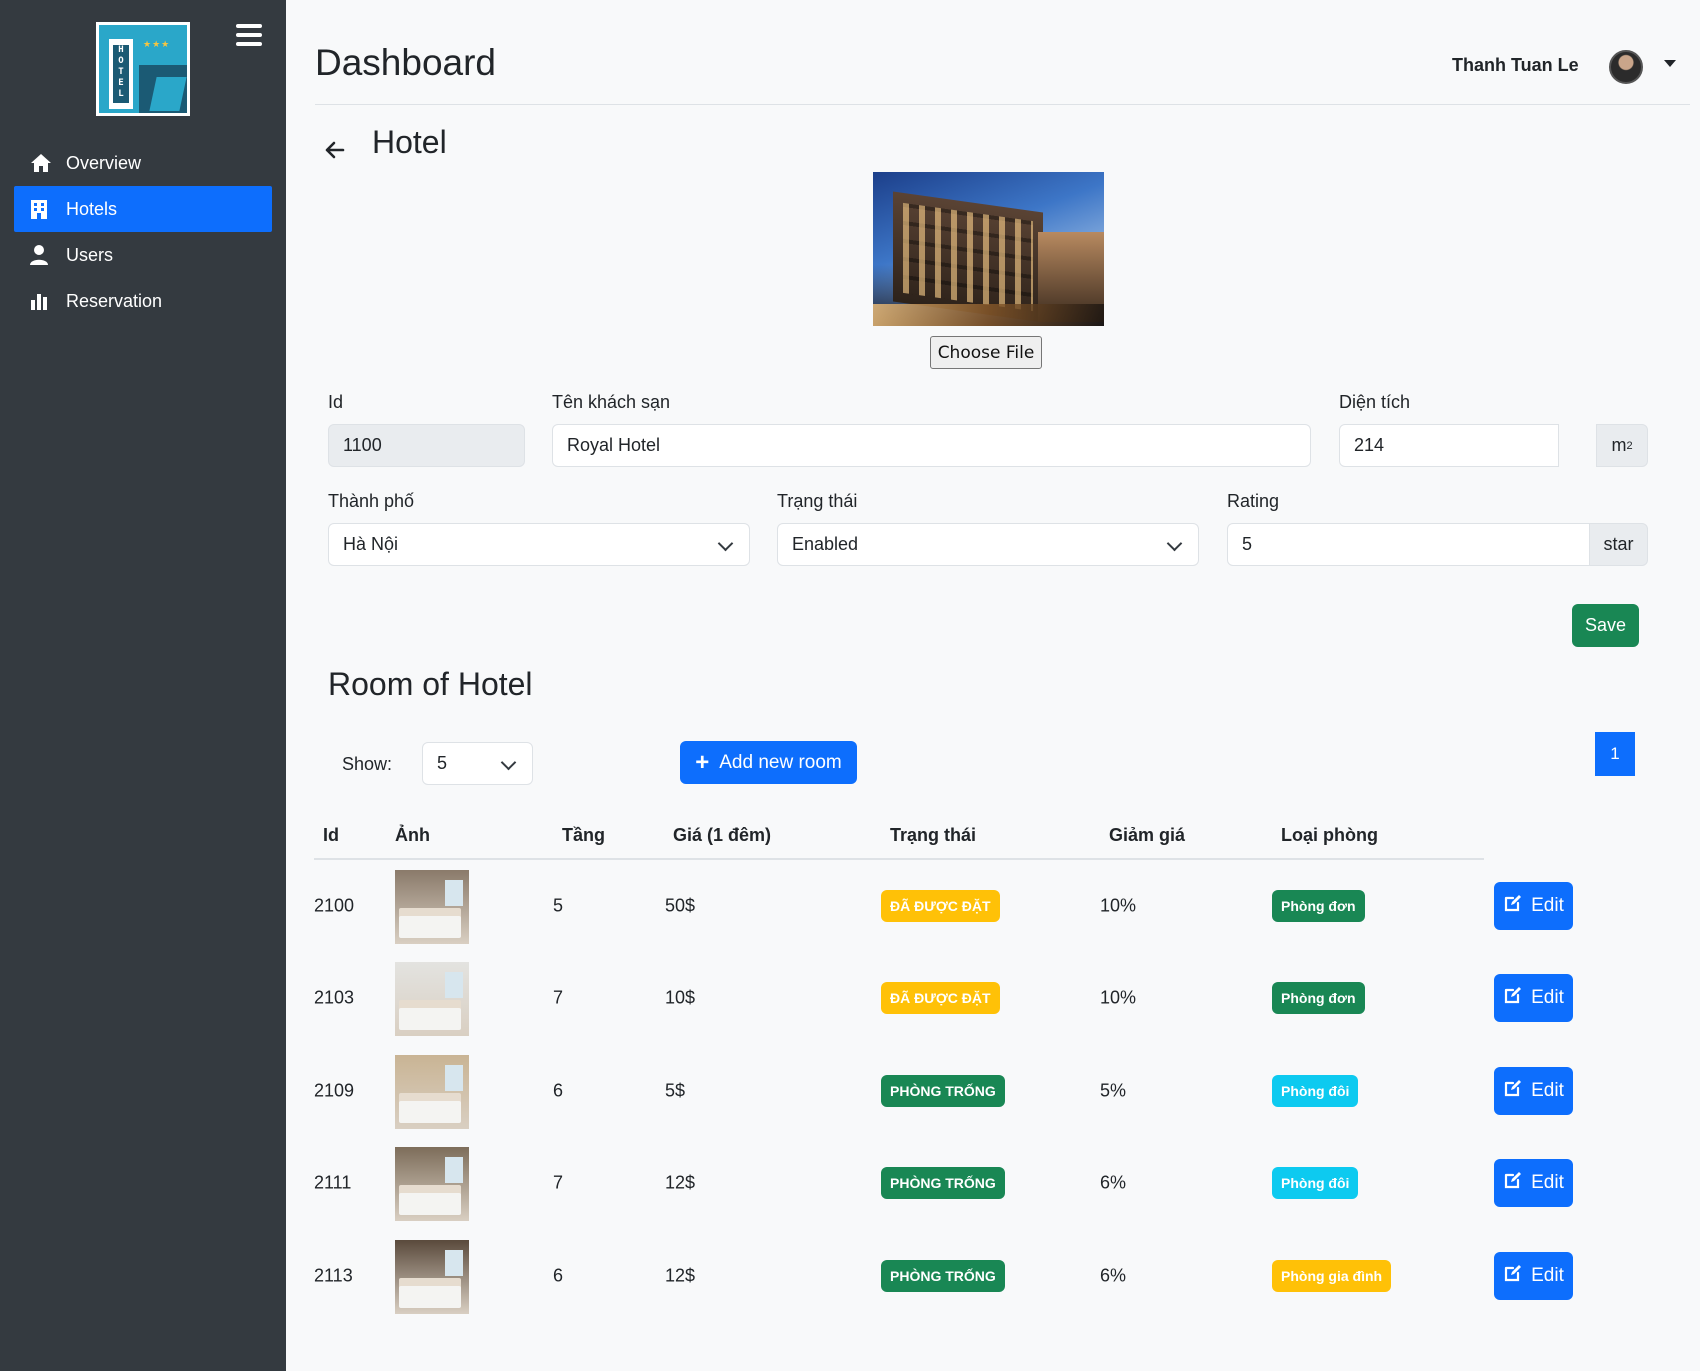 This screenshot has width=1700, height=1371. What do you see at coordinates (1002, 104) in the screenshot?
I see `header-divider` at bounding box center [1002, 104].